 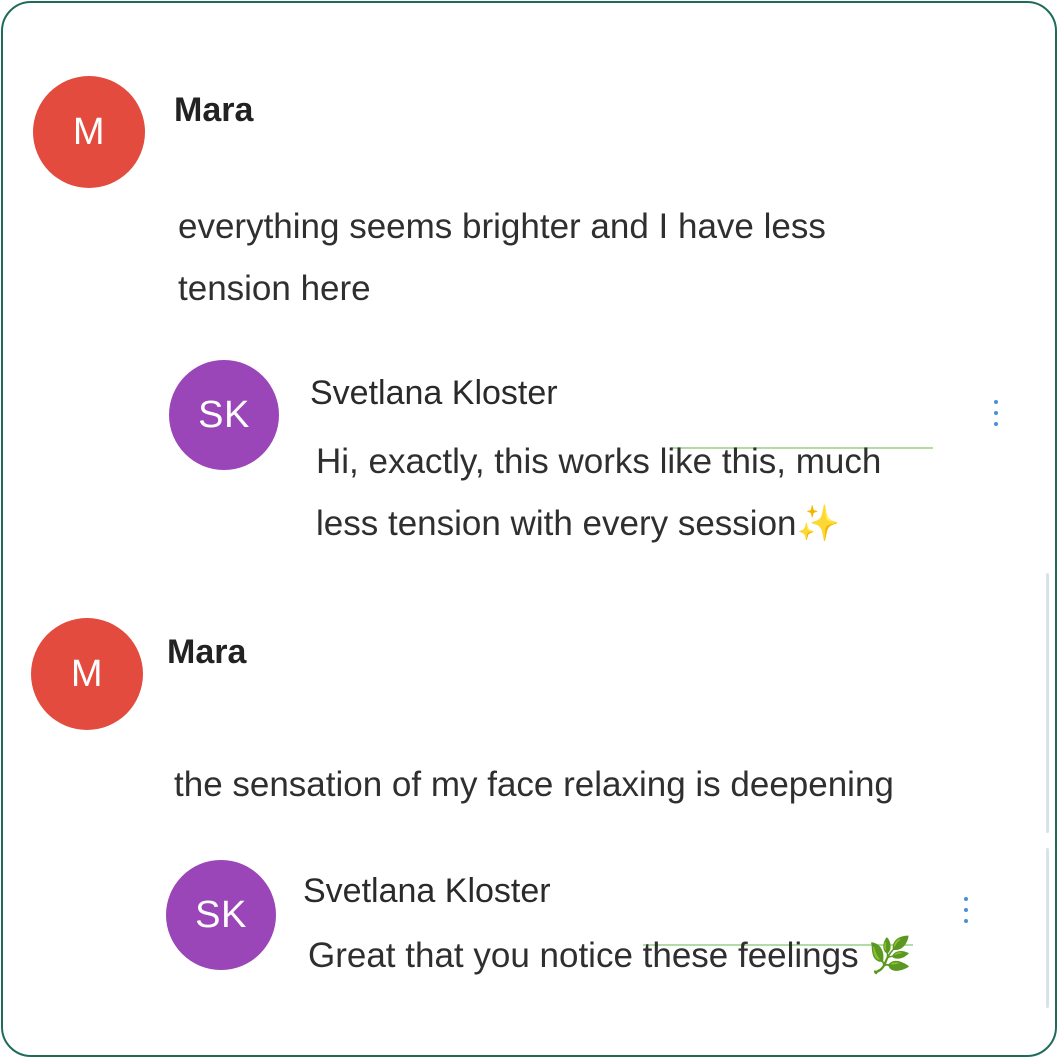 I want to click on sparkles-icon: ✨, so click(x=818, y=523).